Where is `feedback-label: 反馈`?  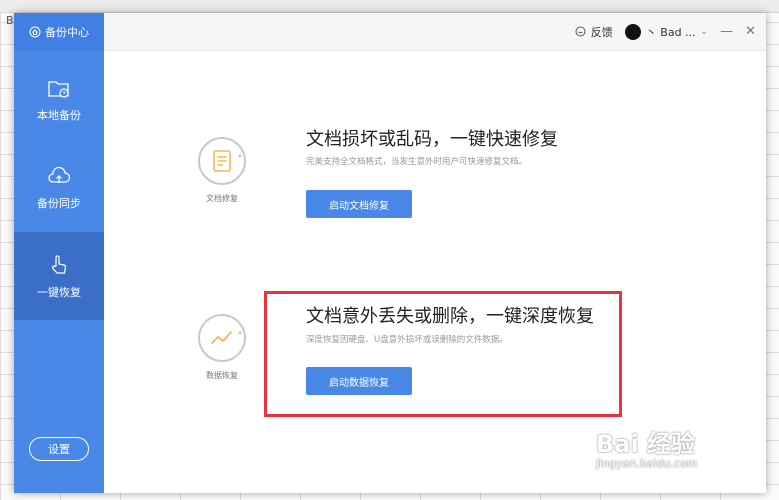
feedback-label: 反馈 is located at coordinates (601, 32).